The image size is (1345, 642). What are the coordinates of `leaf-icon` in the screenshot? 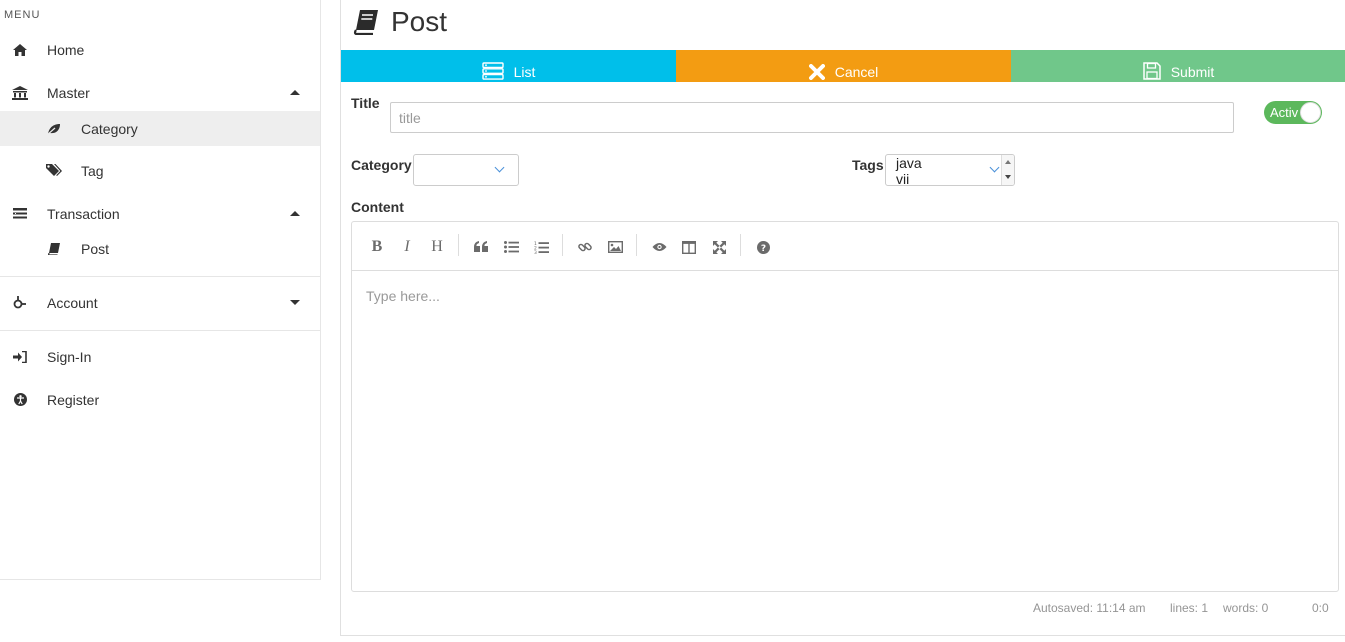 It's located at (54, 129).